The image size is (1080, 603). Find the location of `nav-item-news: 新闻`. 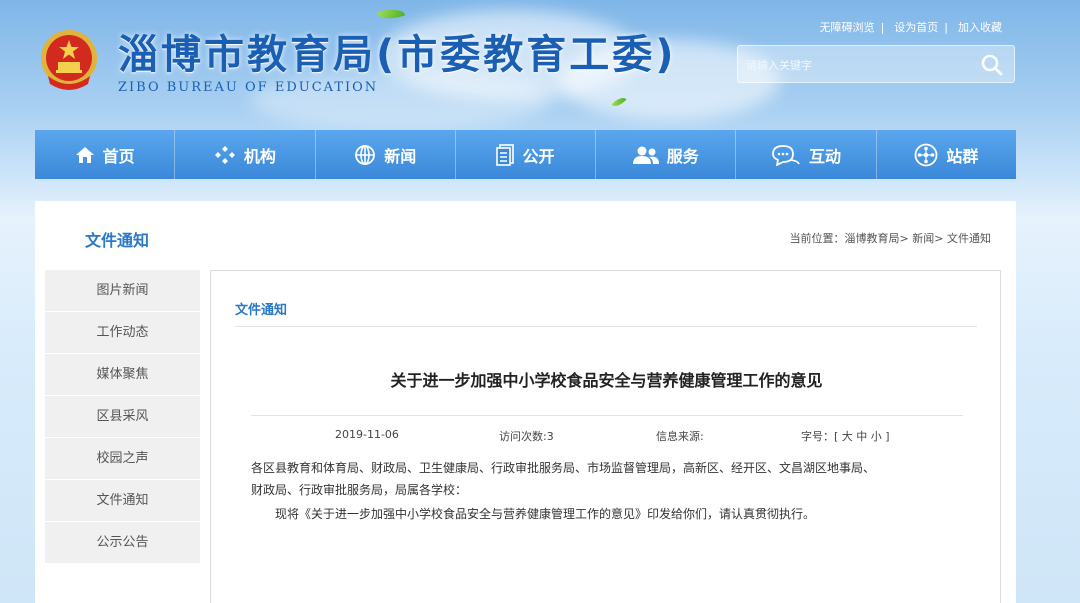

nav-item-news: 新闻 is located at coordinates (386, 154).